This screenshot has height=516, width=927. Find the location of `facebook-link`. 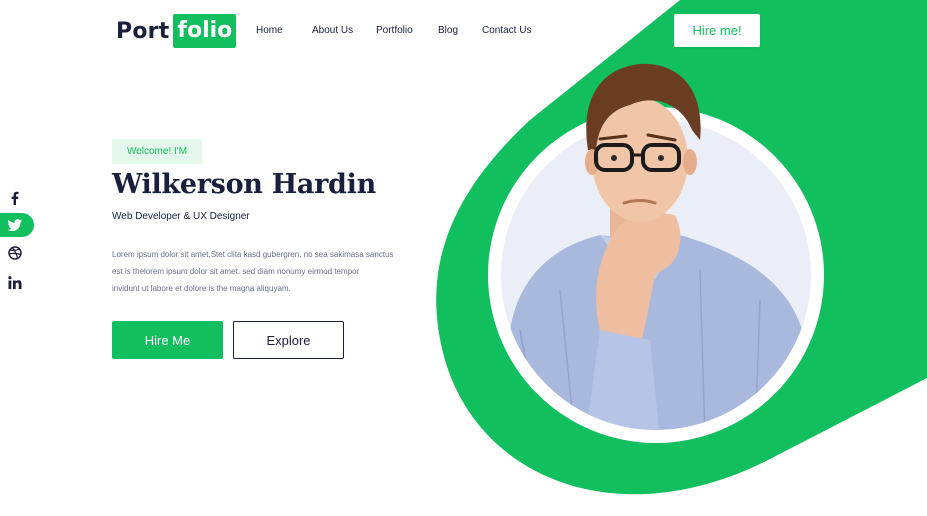

facebook-link is located at coordinates (17, 198).